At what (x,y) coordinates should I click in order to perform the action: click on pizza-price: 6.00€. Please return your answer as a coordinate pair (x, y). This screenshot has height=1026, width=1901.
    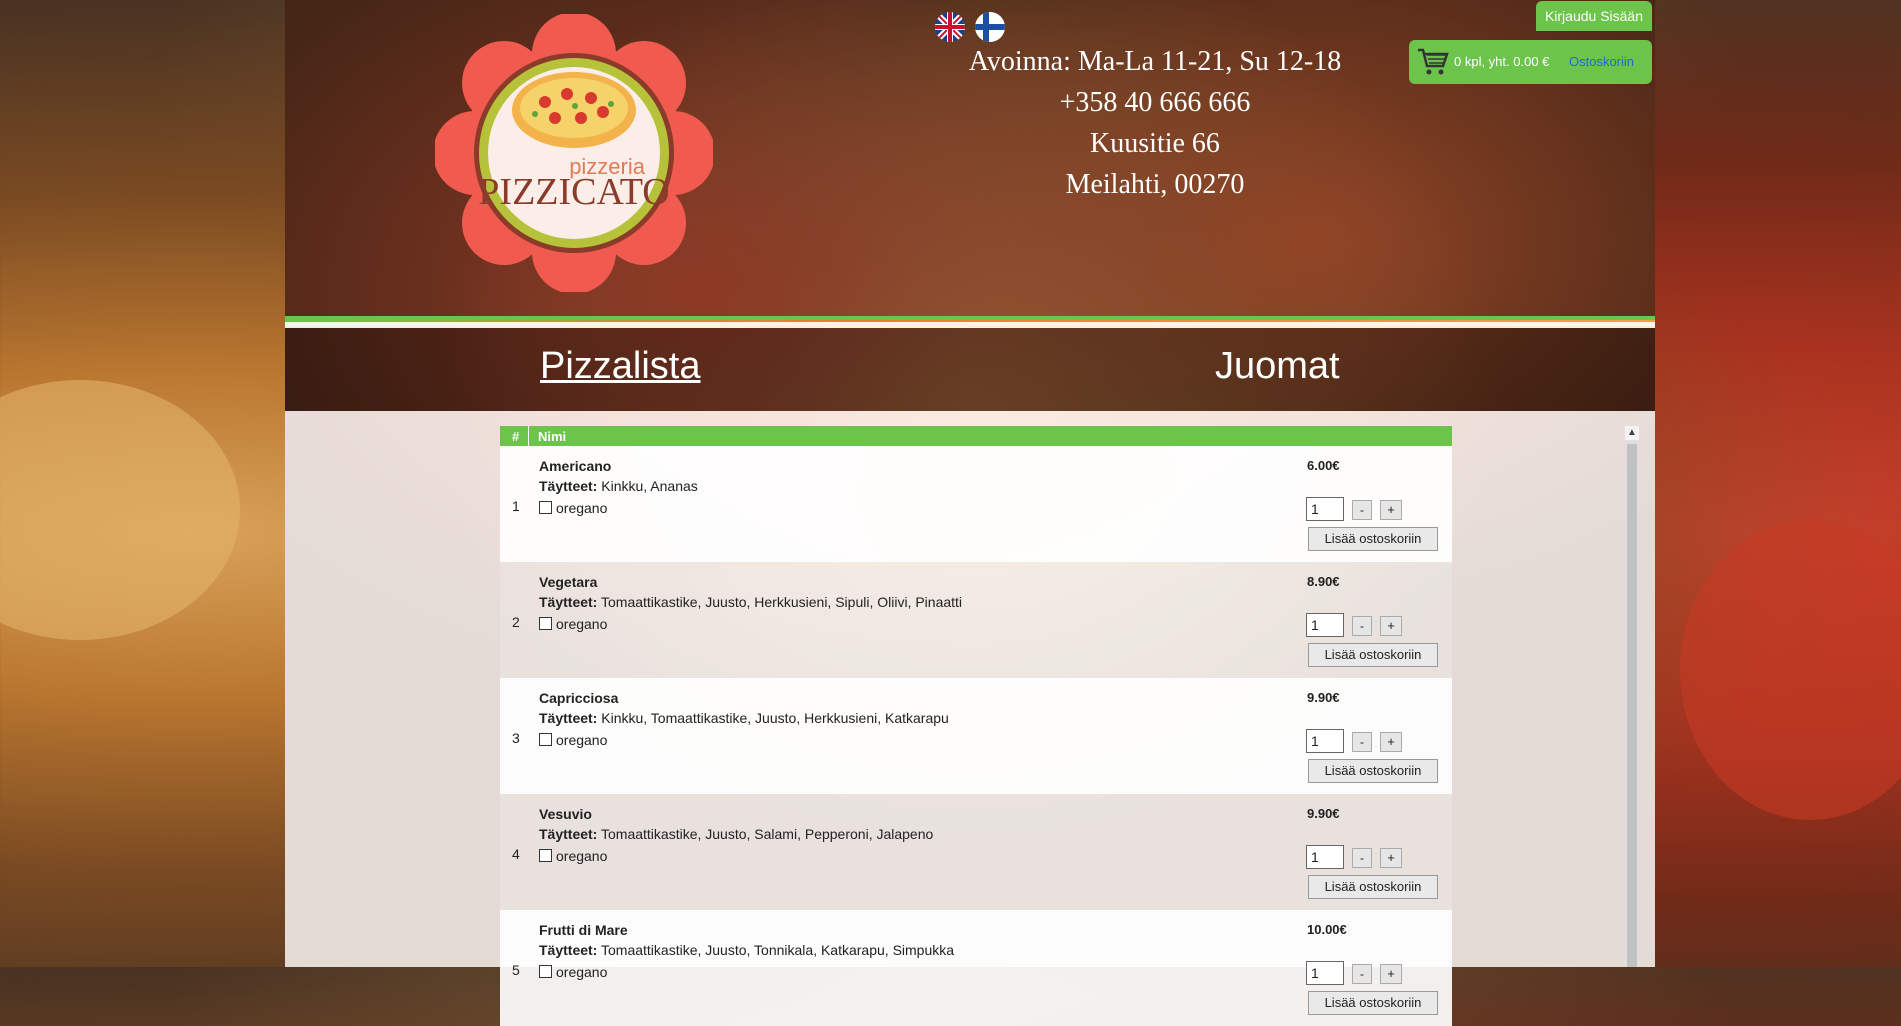
    Looking at the image, I should click on (1323, 465).